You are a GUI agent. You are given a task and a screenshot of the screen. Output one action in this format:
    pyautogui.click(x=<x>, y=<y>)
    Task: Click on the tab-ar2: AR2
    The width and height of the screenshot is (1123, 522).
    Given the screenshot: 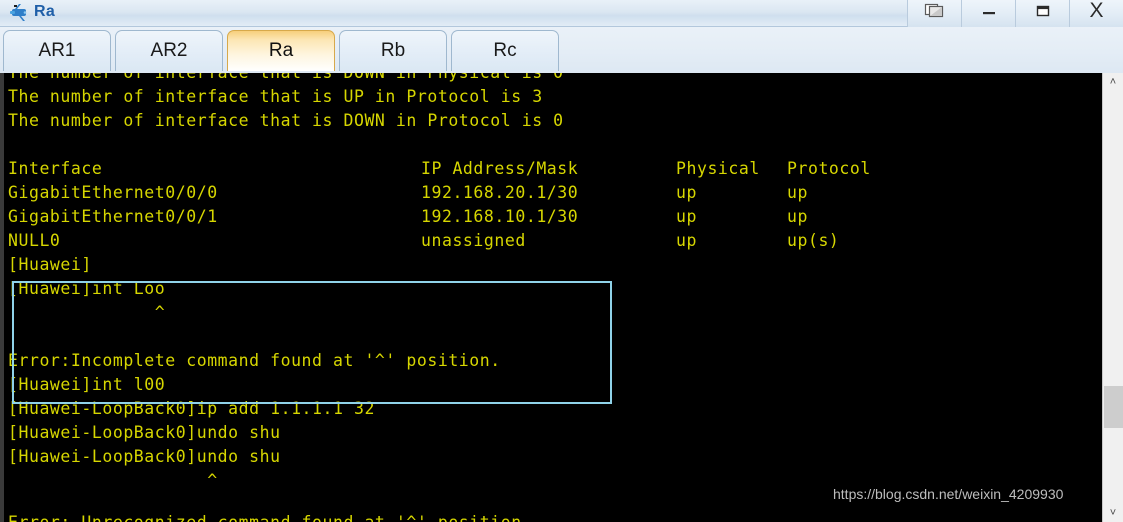 What is the action you would take?
    pyautogui.click(x=169, y=50)
    